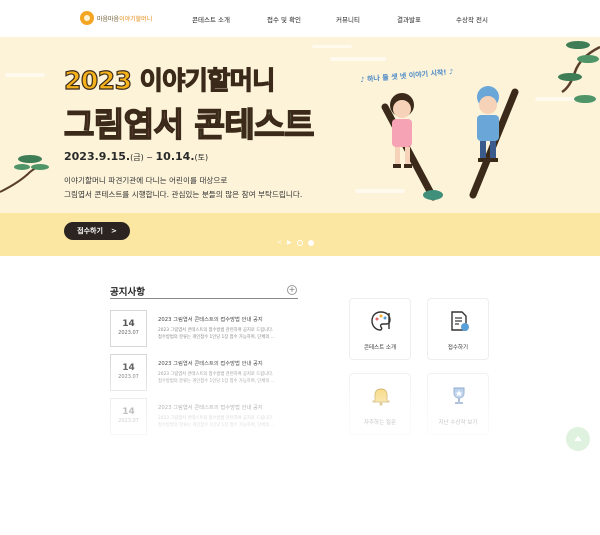  What do you see at coordinates (97, 156) in the screenshot?
I see `date-start: 2023.9.15.` at bounding box center [97, 156].